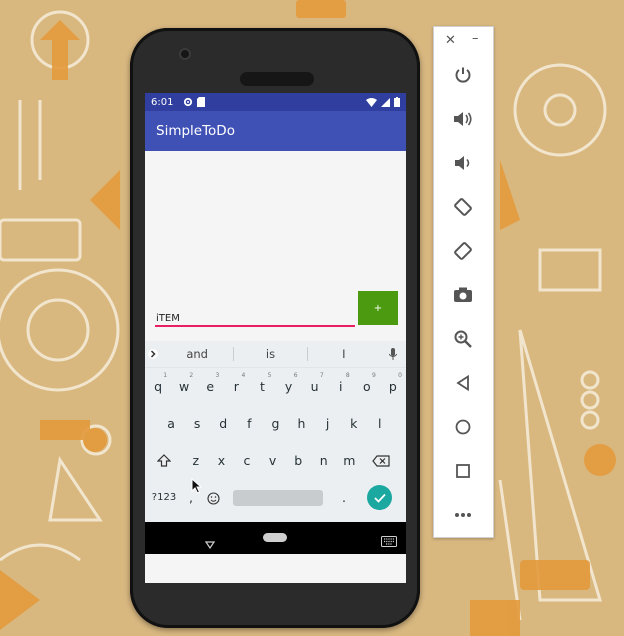  Describe the element at coordinates (350, 461) in the screenshot. I see `key-m: m` at that location.